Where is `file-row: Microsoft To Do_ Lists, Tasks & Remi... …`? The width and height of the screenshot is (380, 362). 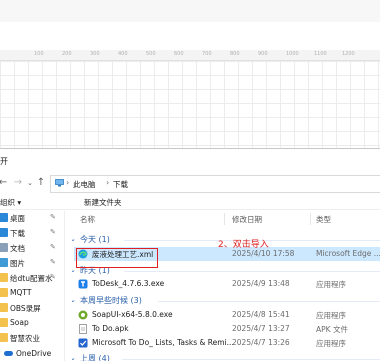
file-row: Microsoft To Do_ Lists, Tasks & Remi... … is located at coordinates (227, 343).